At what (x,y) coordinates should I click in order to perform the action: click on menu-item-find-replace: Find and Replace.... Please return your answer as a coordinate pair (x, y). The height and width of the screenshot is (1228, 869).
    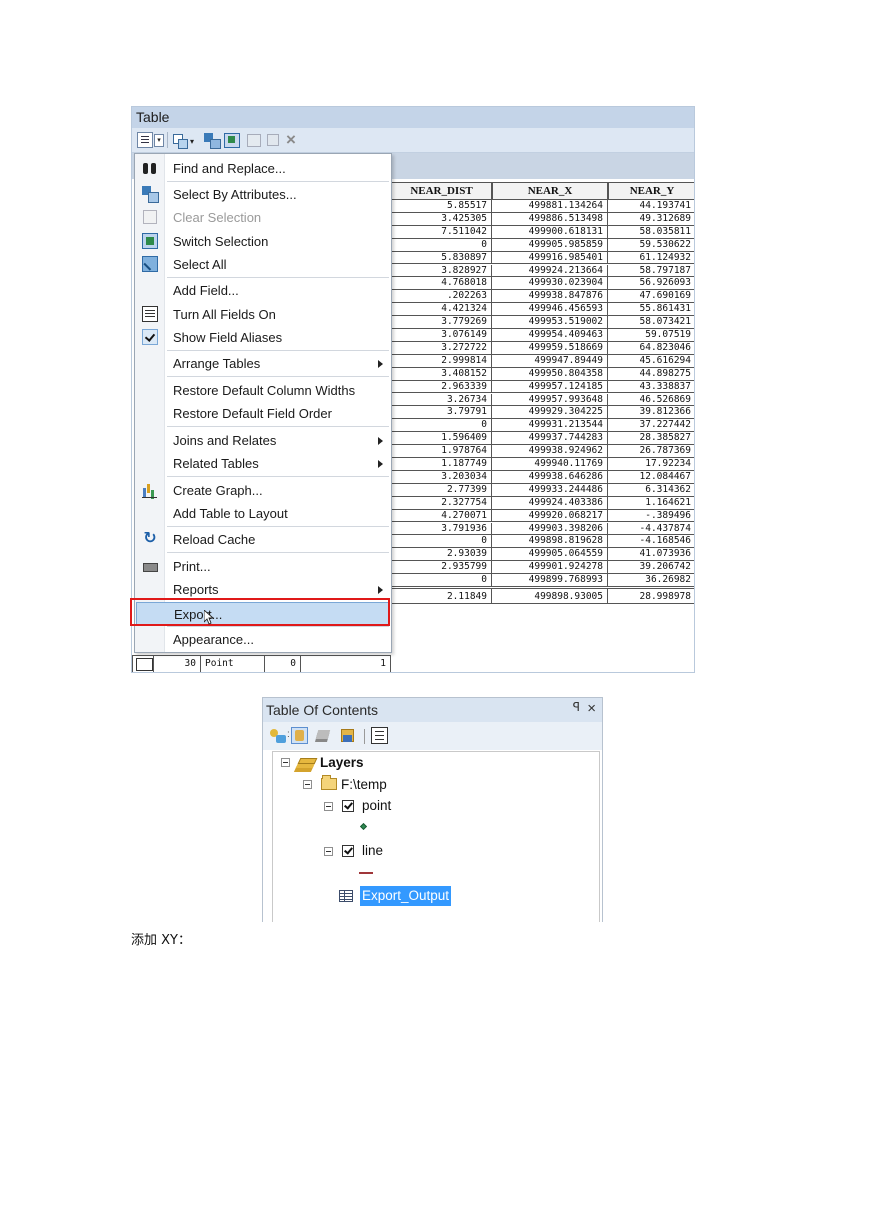
    Looking at the image, I should click on (263, 168).